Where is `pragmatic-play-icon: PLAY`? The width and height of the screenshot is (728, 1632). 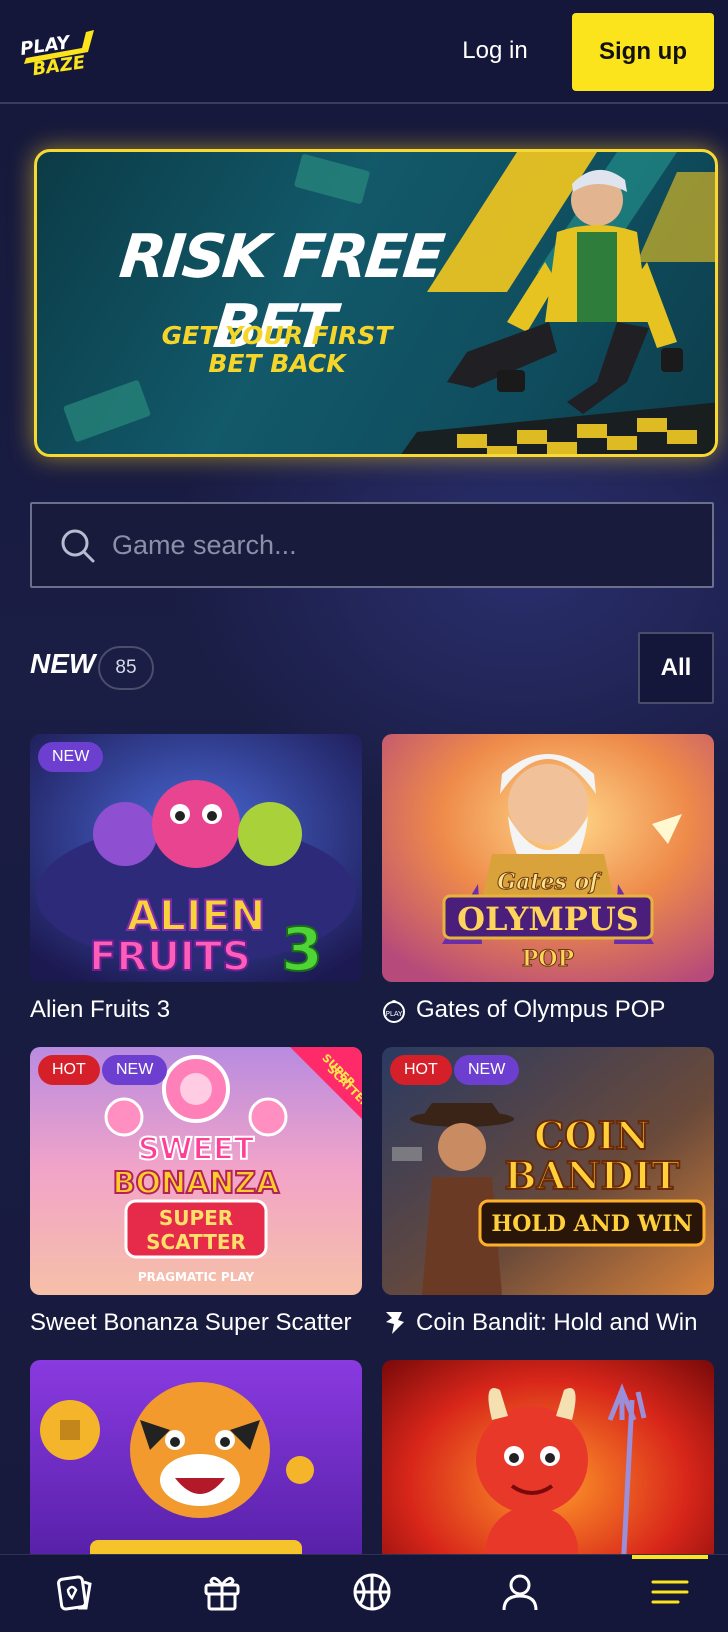
pragmatic-play-icon: PLAY is located at coordinates (394, 1010).